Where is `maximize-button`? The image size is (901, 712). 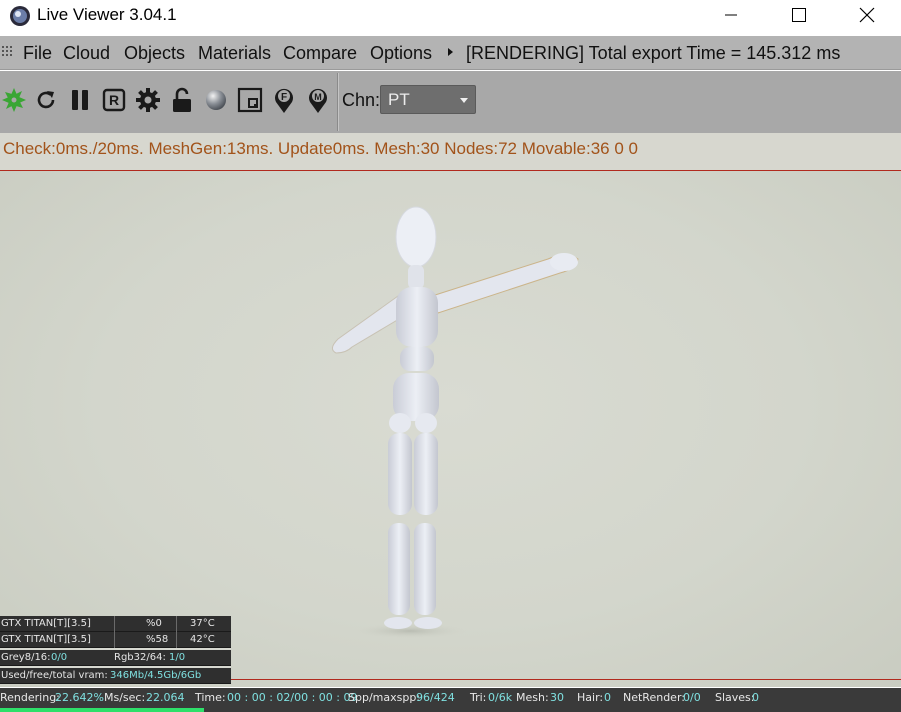
maximize-button is located at coordinates (799, 15).